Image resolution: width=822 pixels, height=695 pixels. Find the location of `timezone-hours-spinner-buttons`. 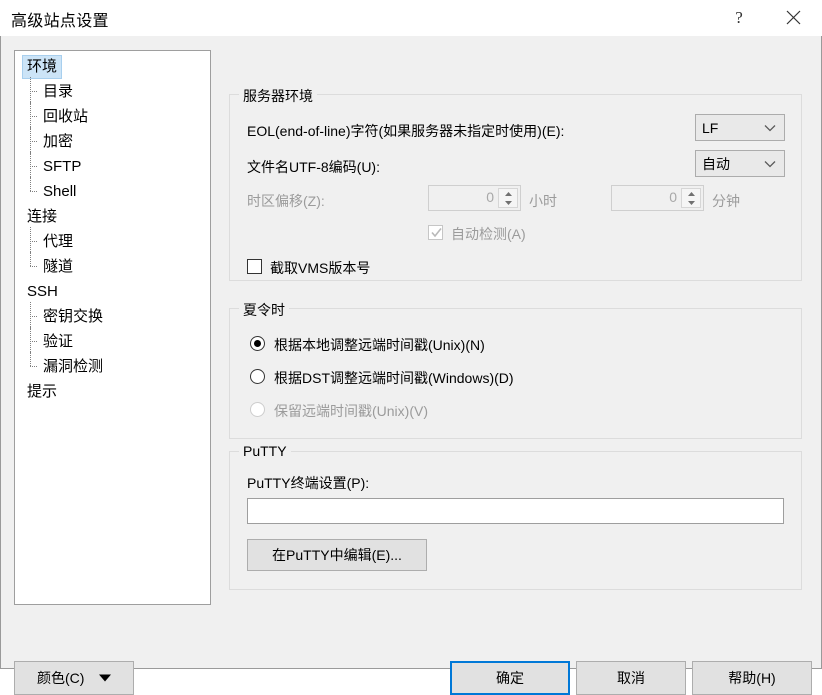

timezone-hours-spinner-buttons is located at coordinates (508, 198).